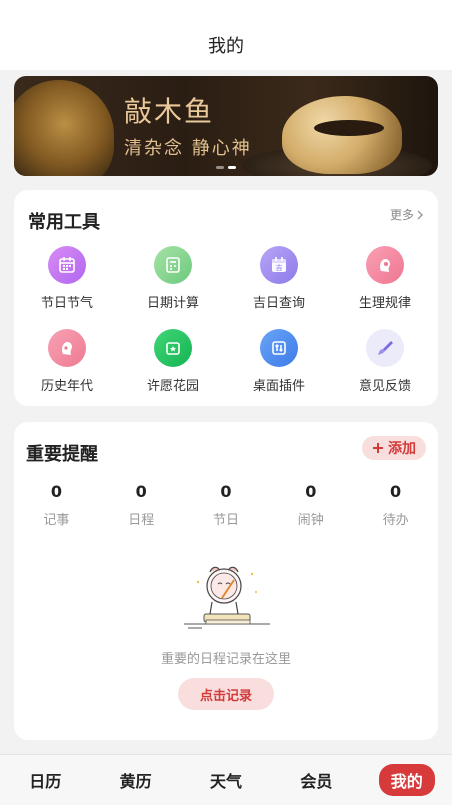 The width and height of the screenshot is (452, 805). I want to click on tool-label: 历史年代, so click(66, 386).